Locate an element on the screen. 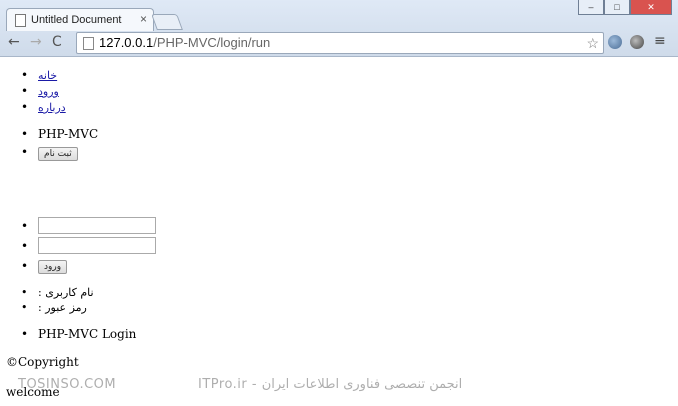 This screenshot has width=678, height=406. brand-name: PHP-MVC is located at coordinates (49, 134).